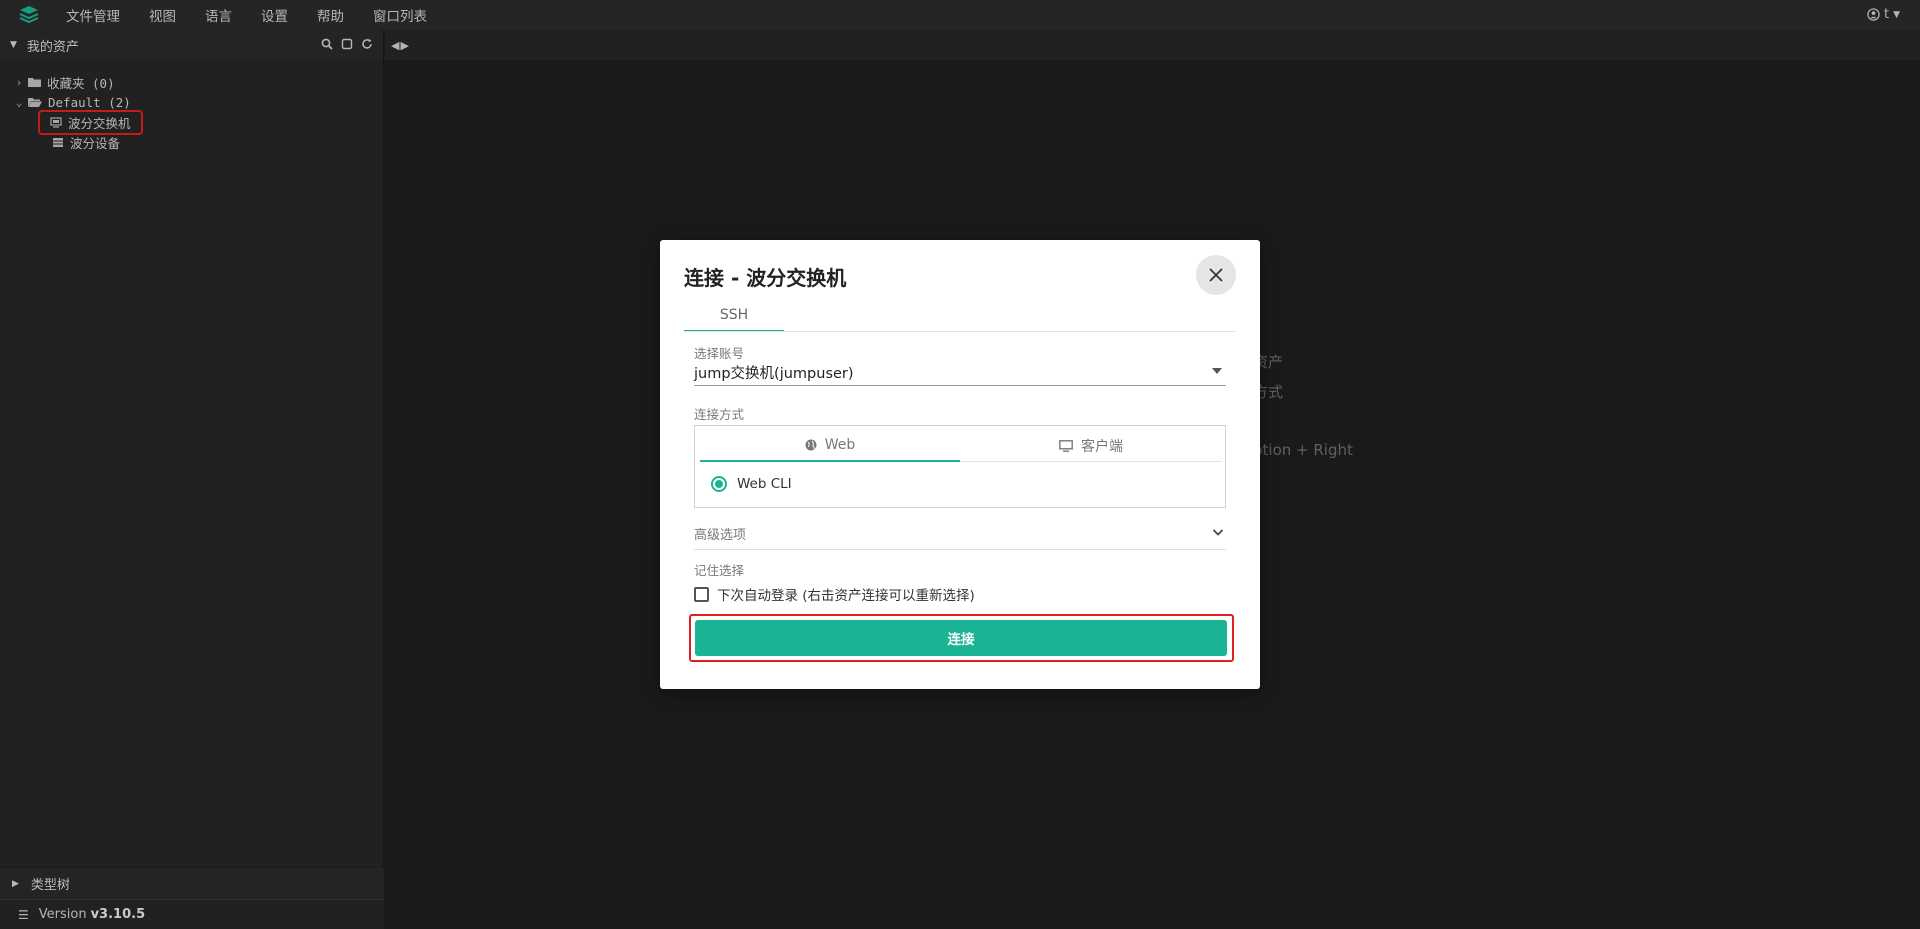 The width and height of the screenshot is (1920, 929). I want to click on auto-login-option: 下次自动登录 (右击资产连接可以重新选择), so click(834, 594).